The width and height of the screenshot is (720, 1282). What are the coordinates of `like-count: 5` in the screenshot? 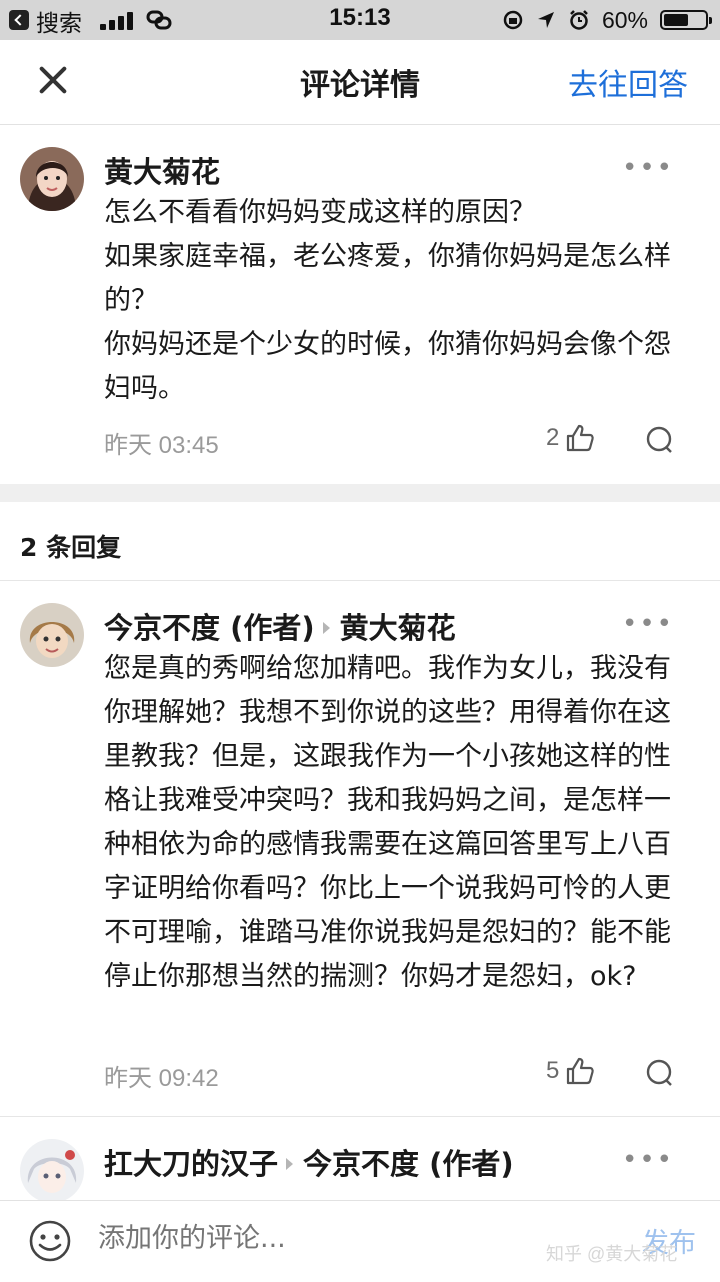 It's located at (553, 1070).